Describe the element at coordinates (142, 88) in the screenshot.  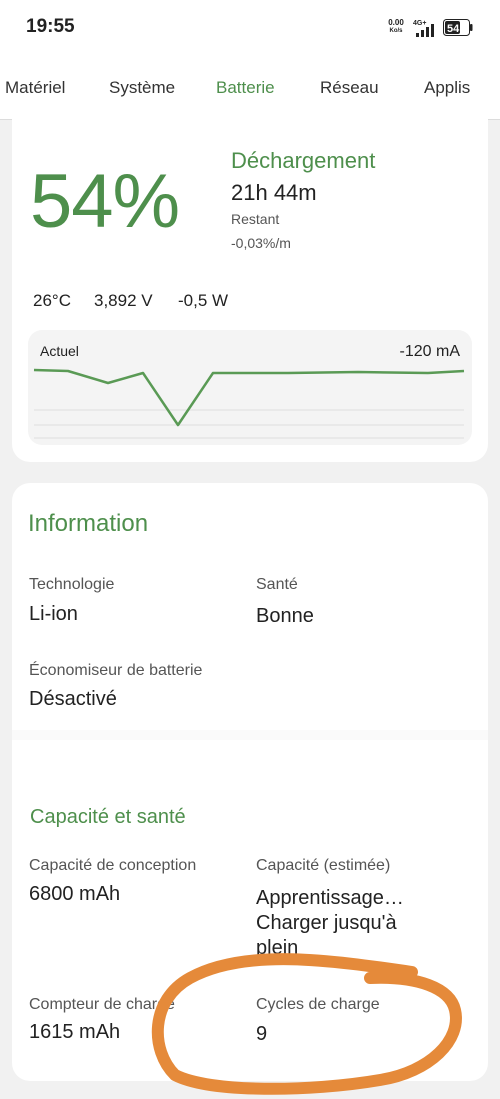
I see `tab-systeme: Système` at that location.